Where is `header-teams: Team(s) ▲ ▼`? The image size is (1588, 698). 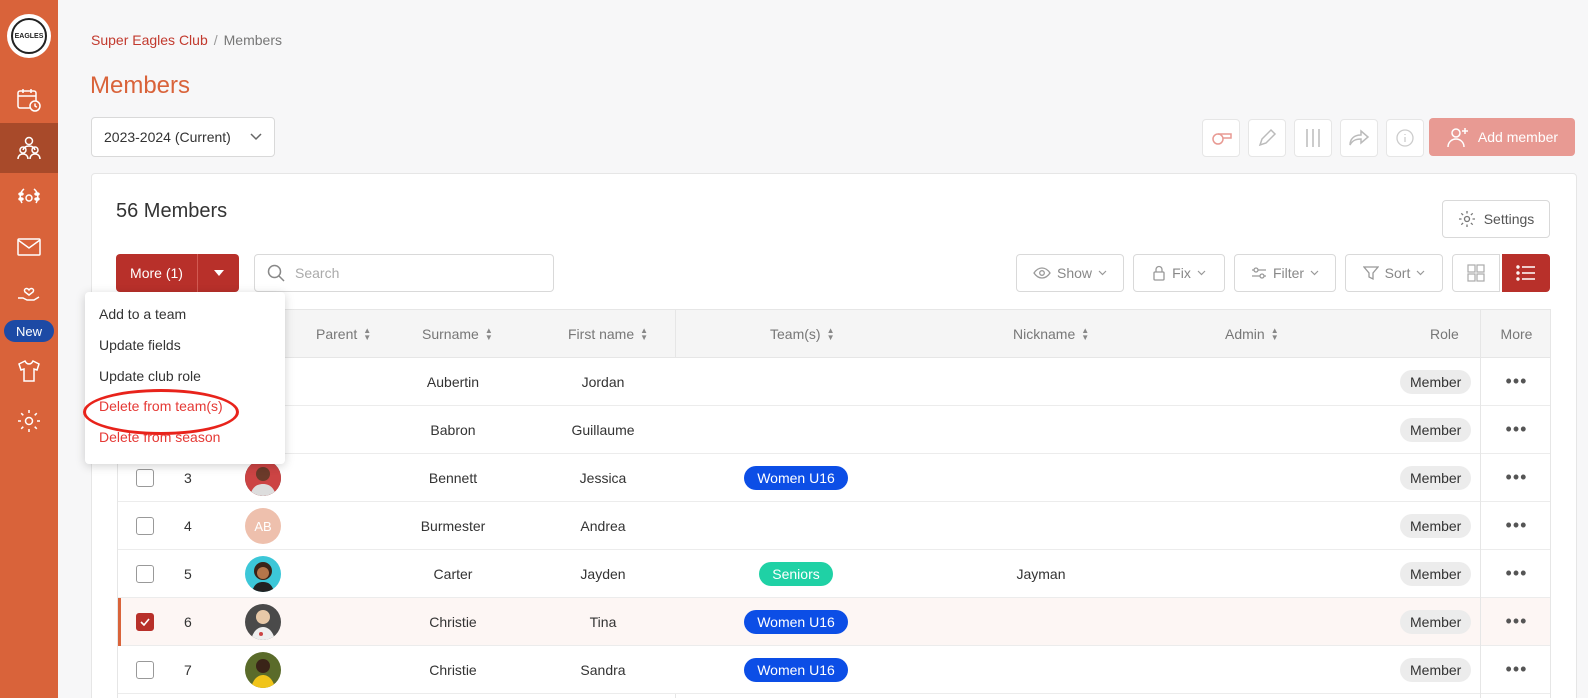 header-teams: Team(s) ▲ ▼ is located at coordinates (802, 334).